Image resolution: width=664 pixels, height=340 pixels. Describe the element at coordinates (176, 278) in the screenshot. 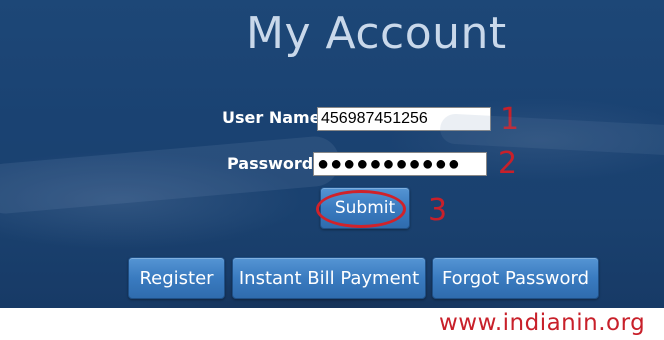

I see `register-button: Register` at that location.